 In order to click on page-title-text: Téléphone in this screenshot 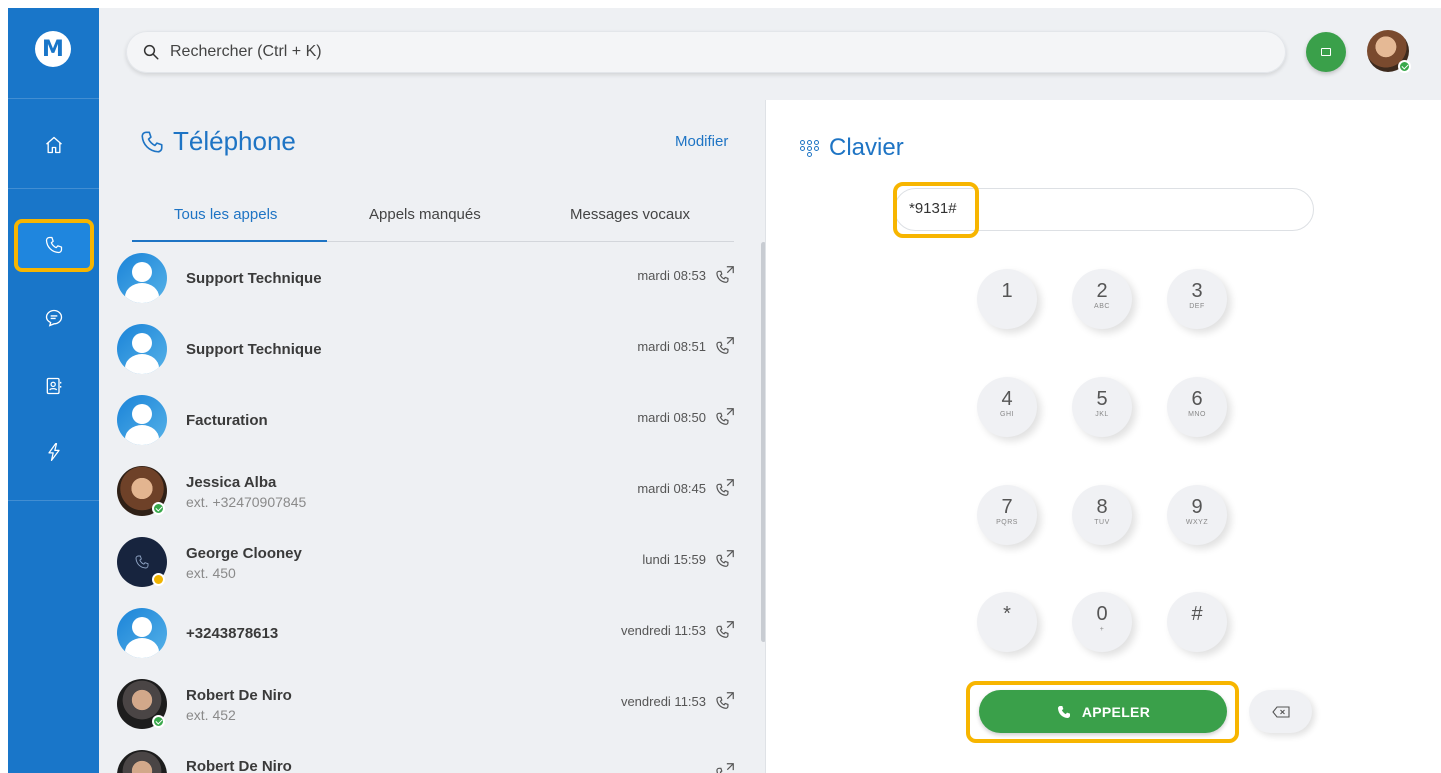, I will do `click(234, 141)`.